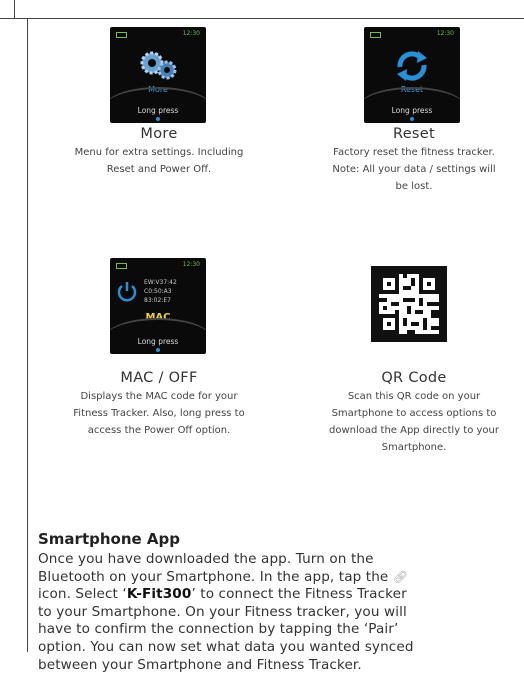  I want to click on gears-icon, so click(158, 65).